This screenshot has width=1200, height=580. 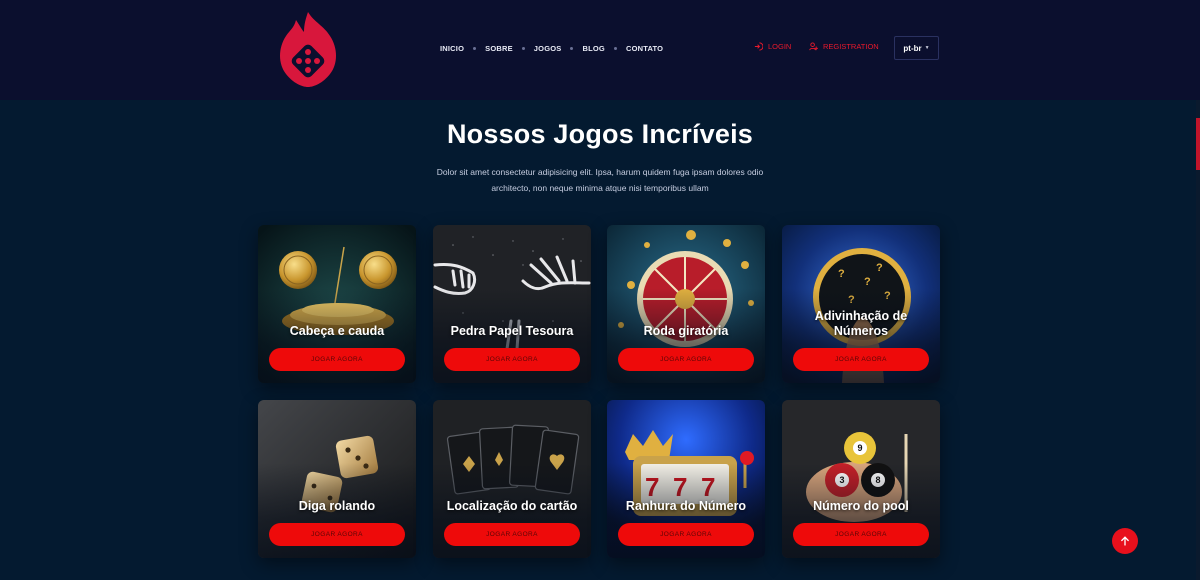 I want to click on login-link: LOGIN, so click(x=772, y=46).